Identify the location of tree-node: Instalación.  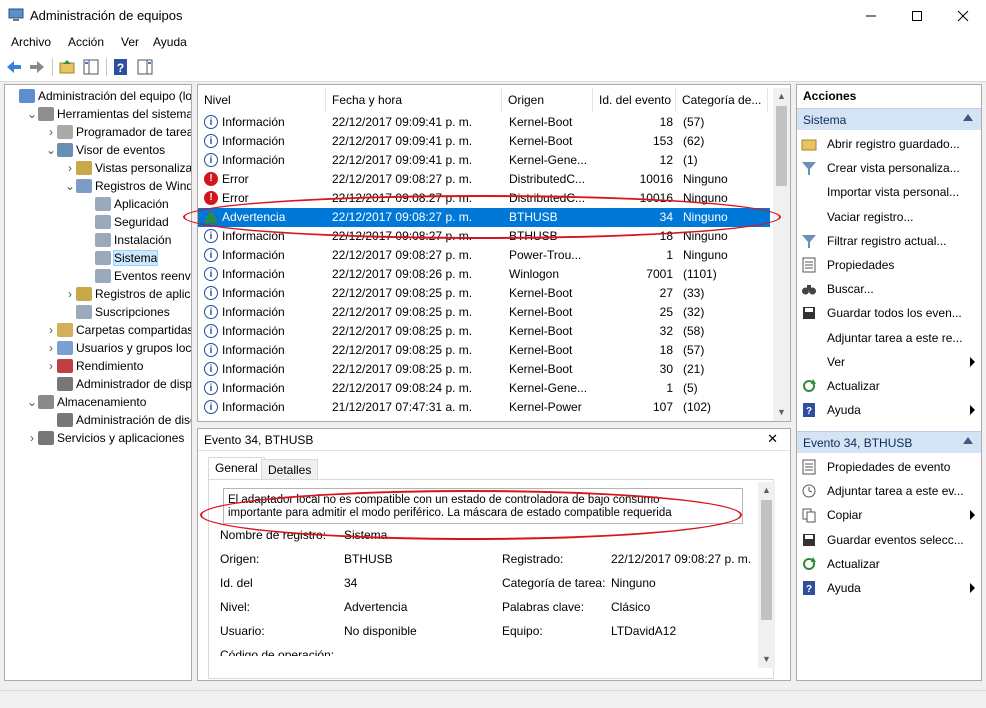
(127, 240).